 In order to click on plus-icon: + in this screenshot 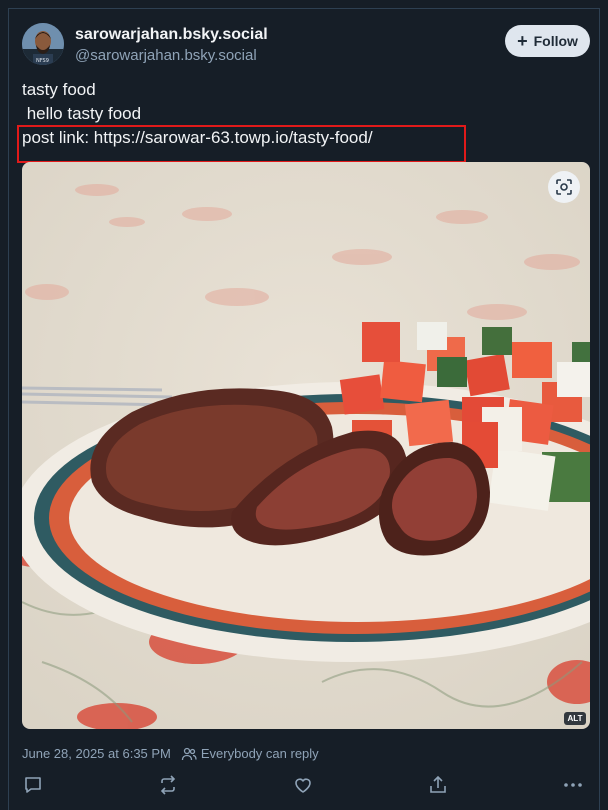, I will do `click(522, 40)`.